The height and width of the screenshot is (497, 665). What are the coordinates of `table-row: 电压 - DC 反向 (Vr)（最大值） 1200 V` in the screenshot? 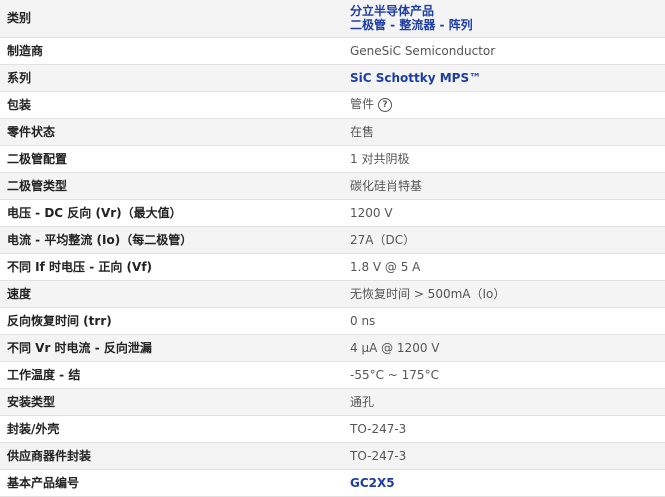 It's located at (332, 213).